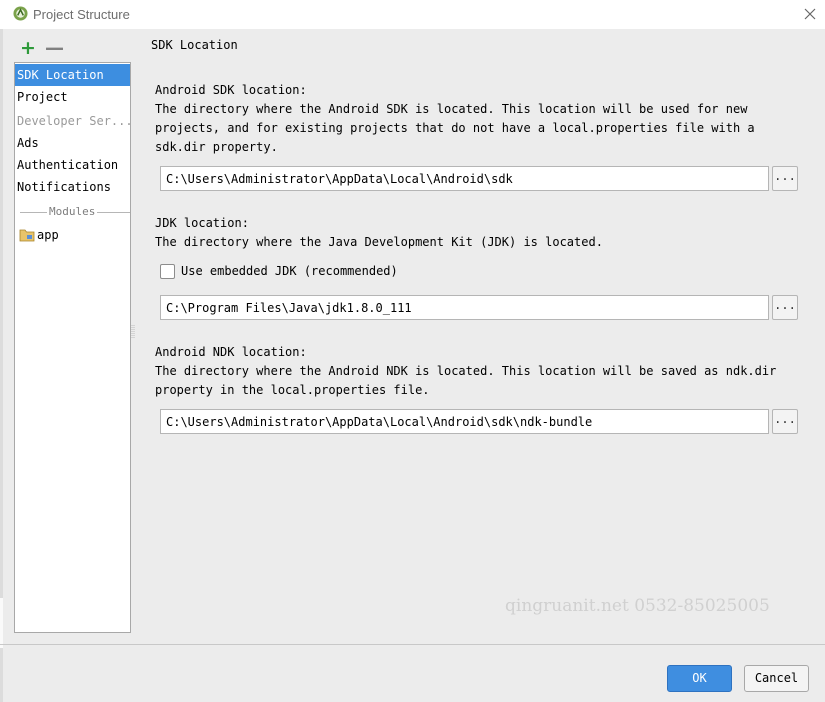 The width and height of the screenshot is (825, 702). I want to click on module-item-app: app, so click(72, 235).